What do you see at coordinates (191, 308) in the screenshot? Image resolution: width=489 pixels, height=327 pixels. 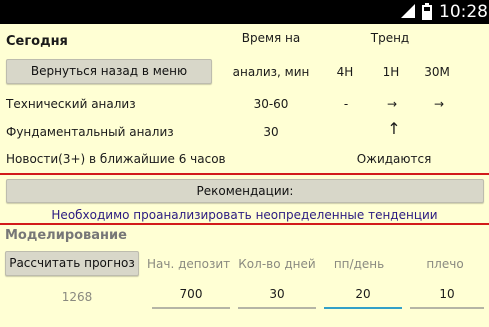 I see `initial-deposit-underline` at bounding box center [191, 308].